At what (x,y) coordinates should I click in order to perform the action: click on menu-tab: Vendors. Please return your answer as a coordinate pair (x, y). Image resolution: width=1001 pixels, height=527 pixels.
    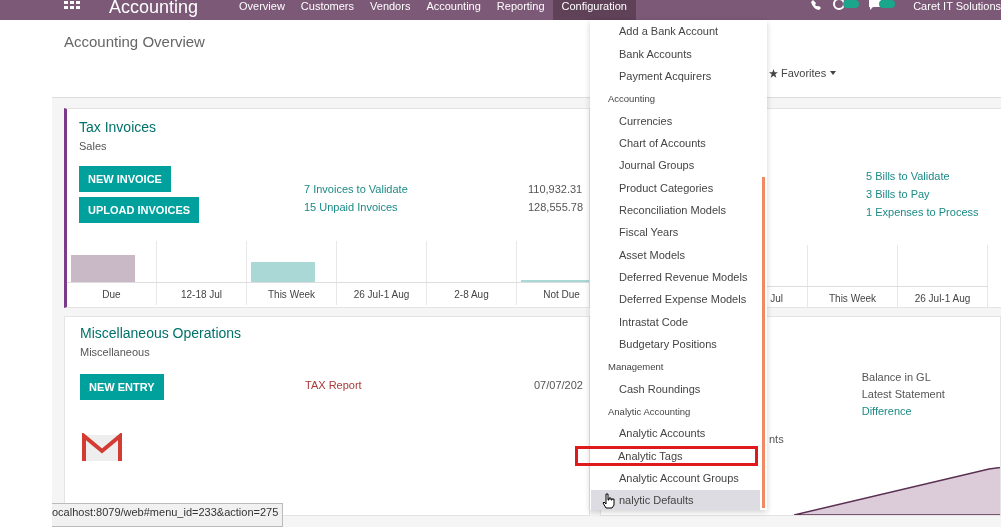
    Looking at the image, I should click on (390, 10).